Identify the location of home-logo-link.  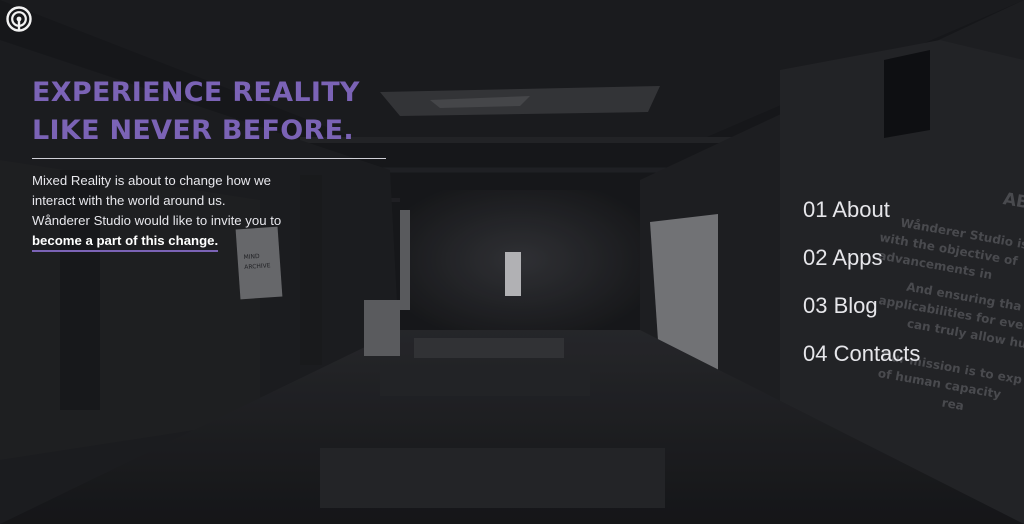
(19, 19).